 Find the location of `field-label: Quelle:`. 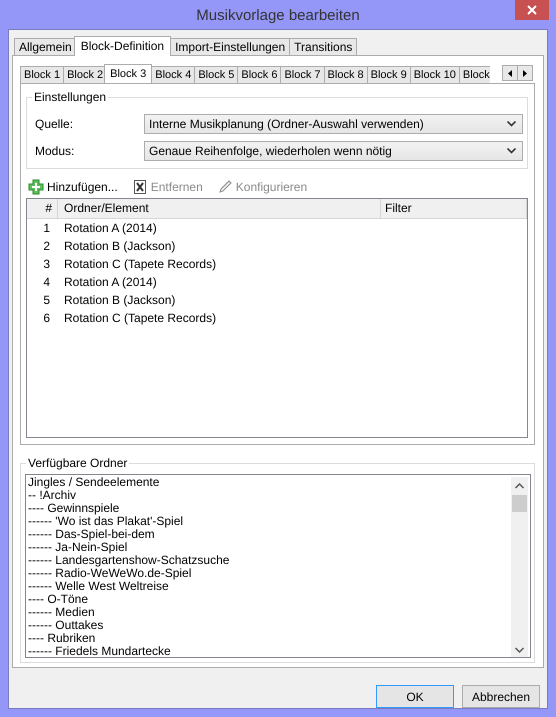

field-label: Quelle: is located at coordinates (54, 123).